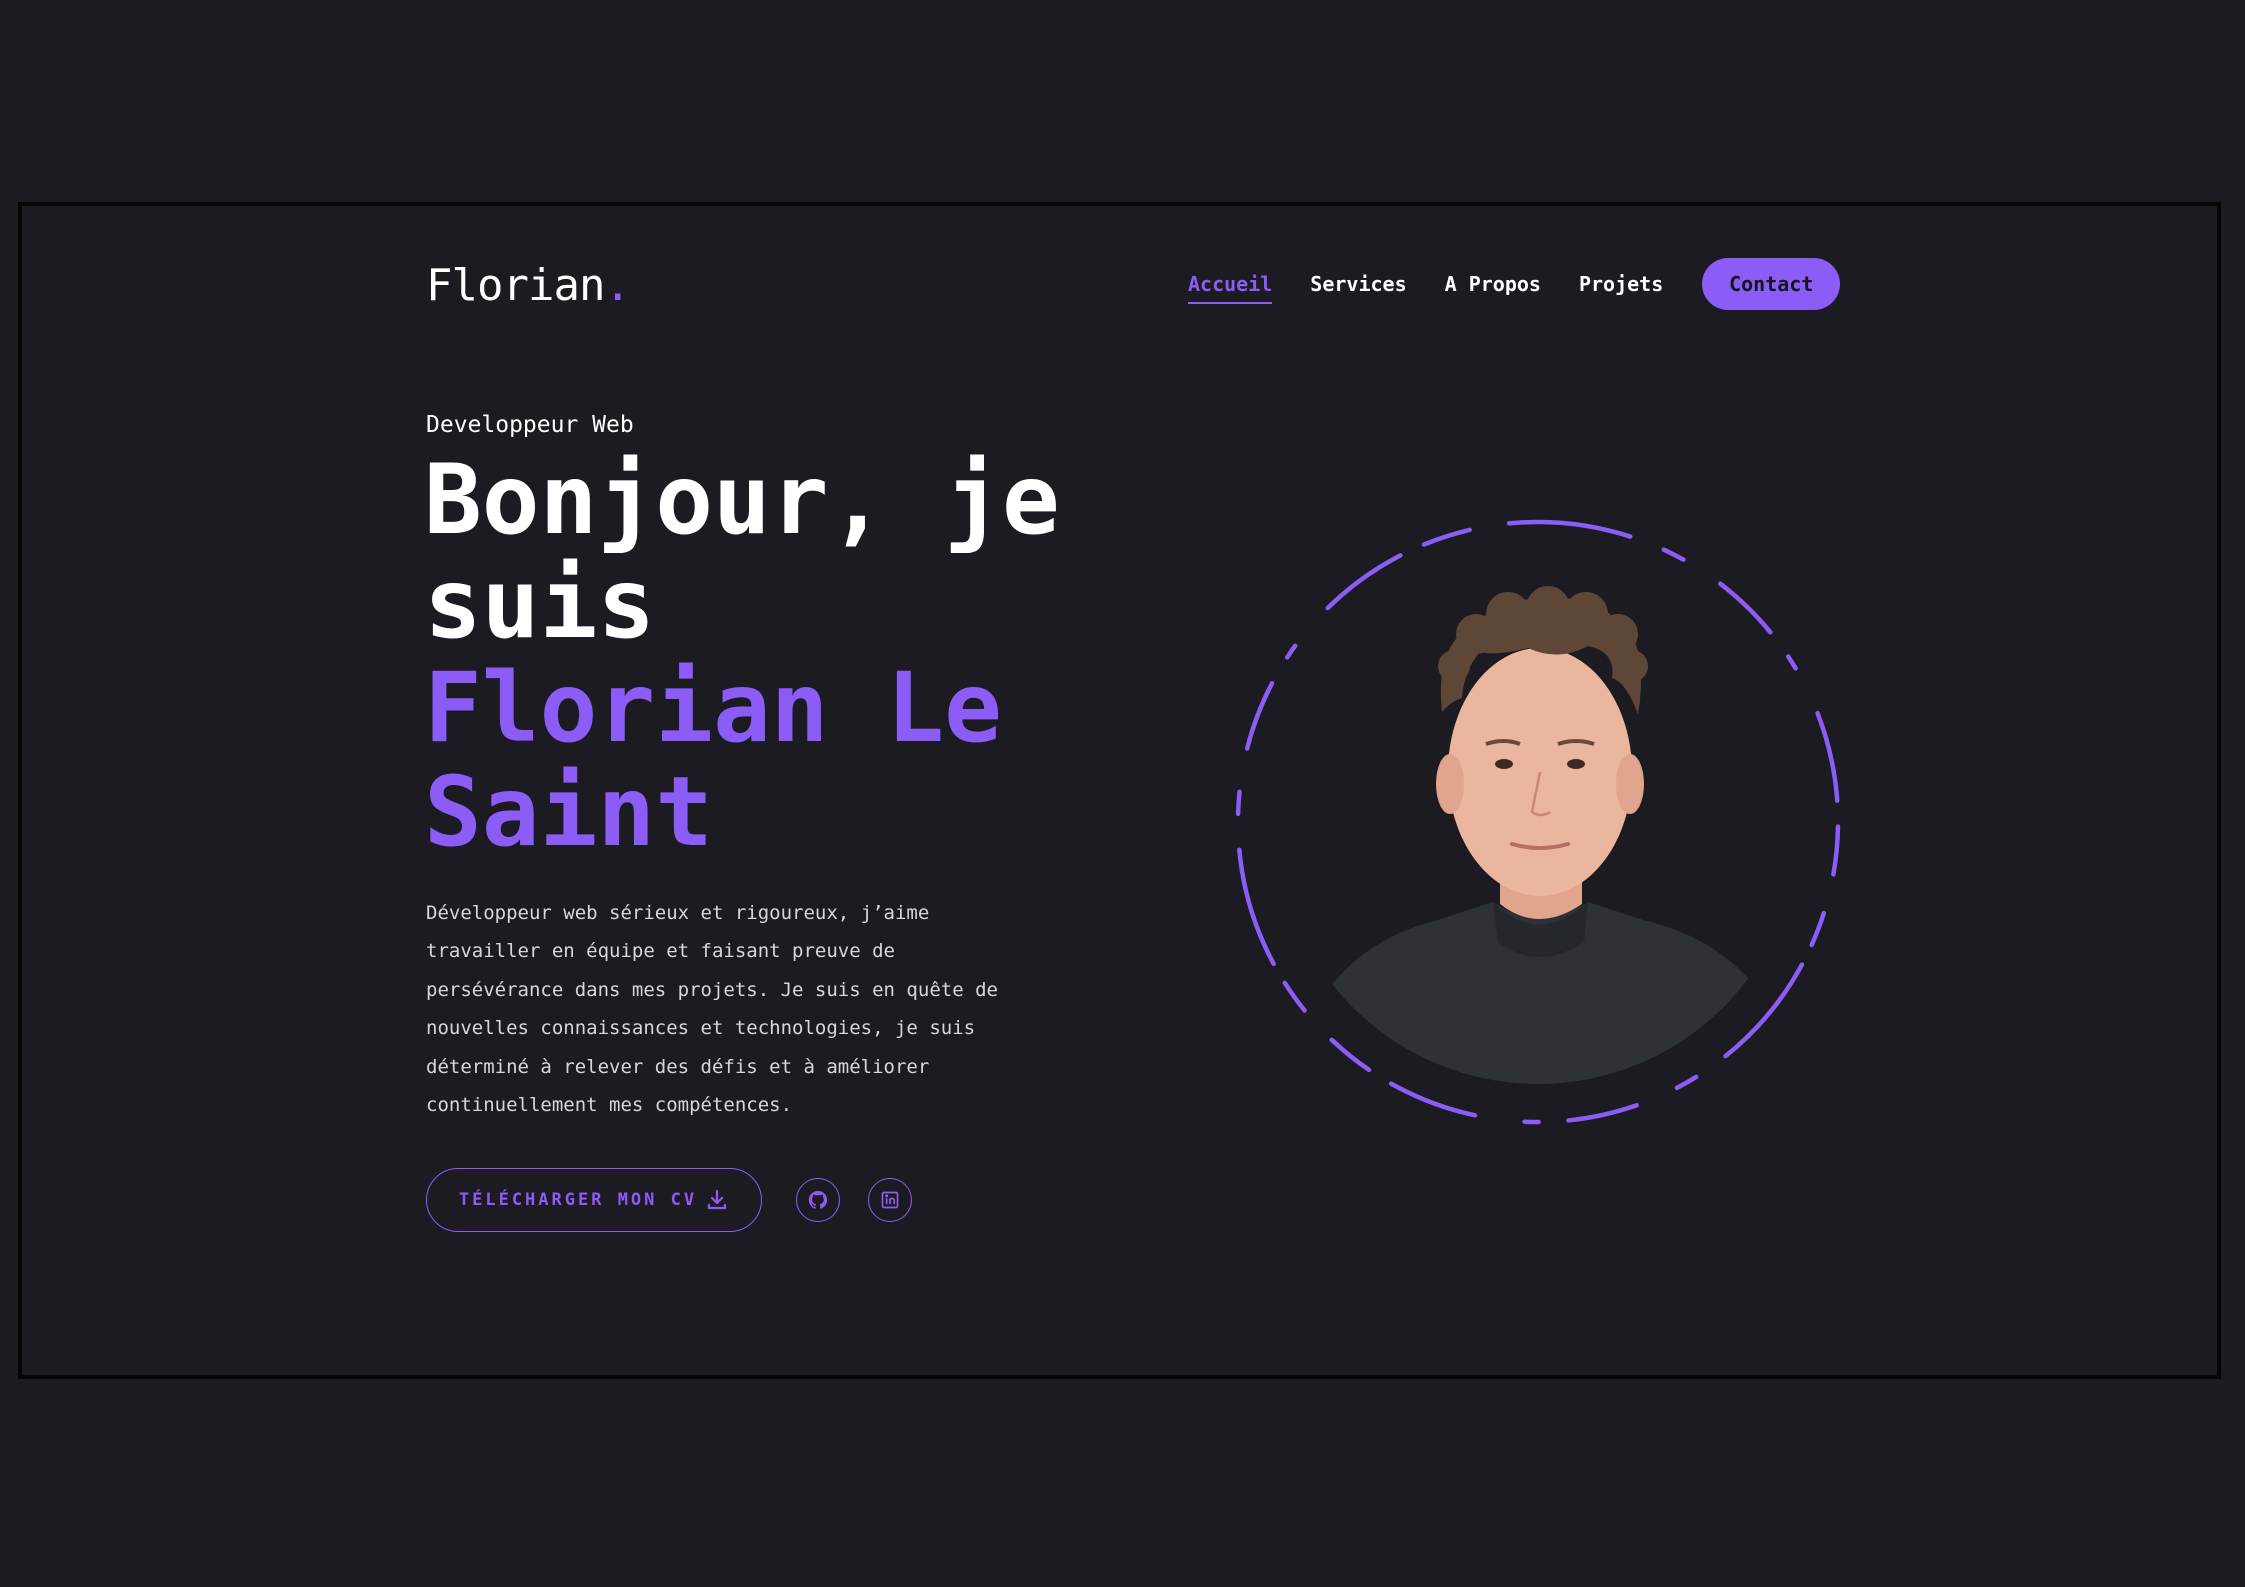  What do you see at coordinates (540, 604) in the screenshot?
I see `headline-line-2: suis` at bounding box center [540, 604].